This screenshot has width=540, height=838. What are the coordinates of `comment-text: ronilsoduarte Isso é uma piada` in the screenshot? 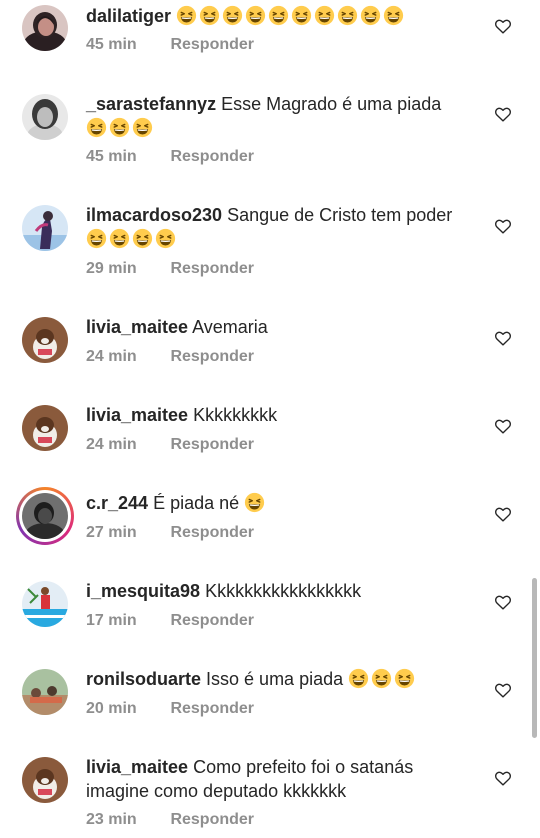 It's located at (281, 679).